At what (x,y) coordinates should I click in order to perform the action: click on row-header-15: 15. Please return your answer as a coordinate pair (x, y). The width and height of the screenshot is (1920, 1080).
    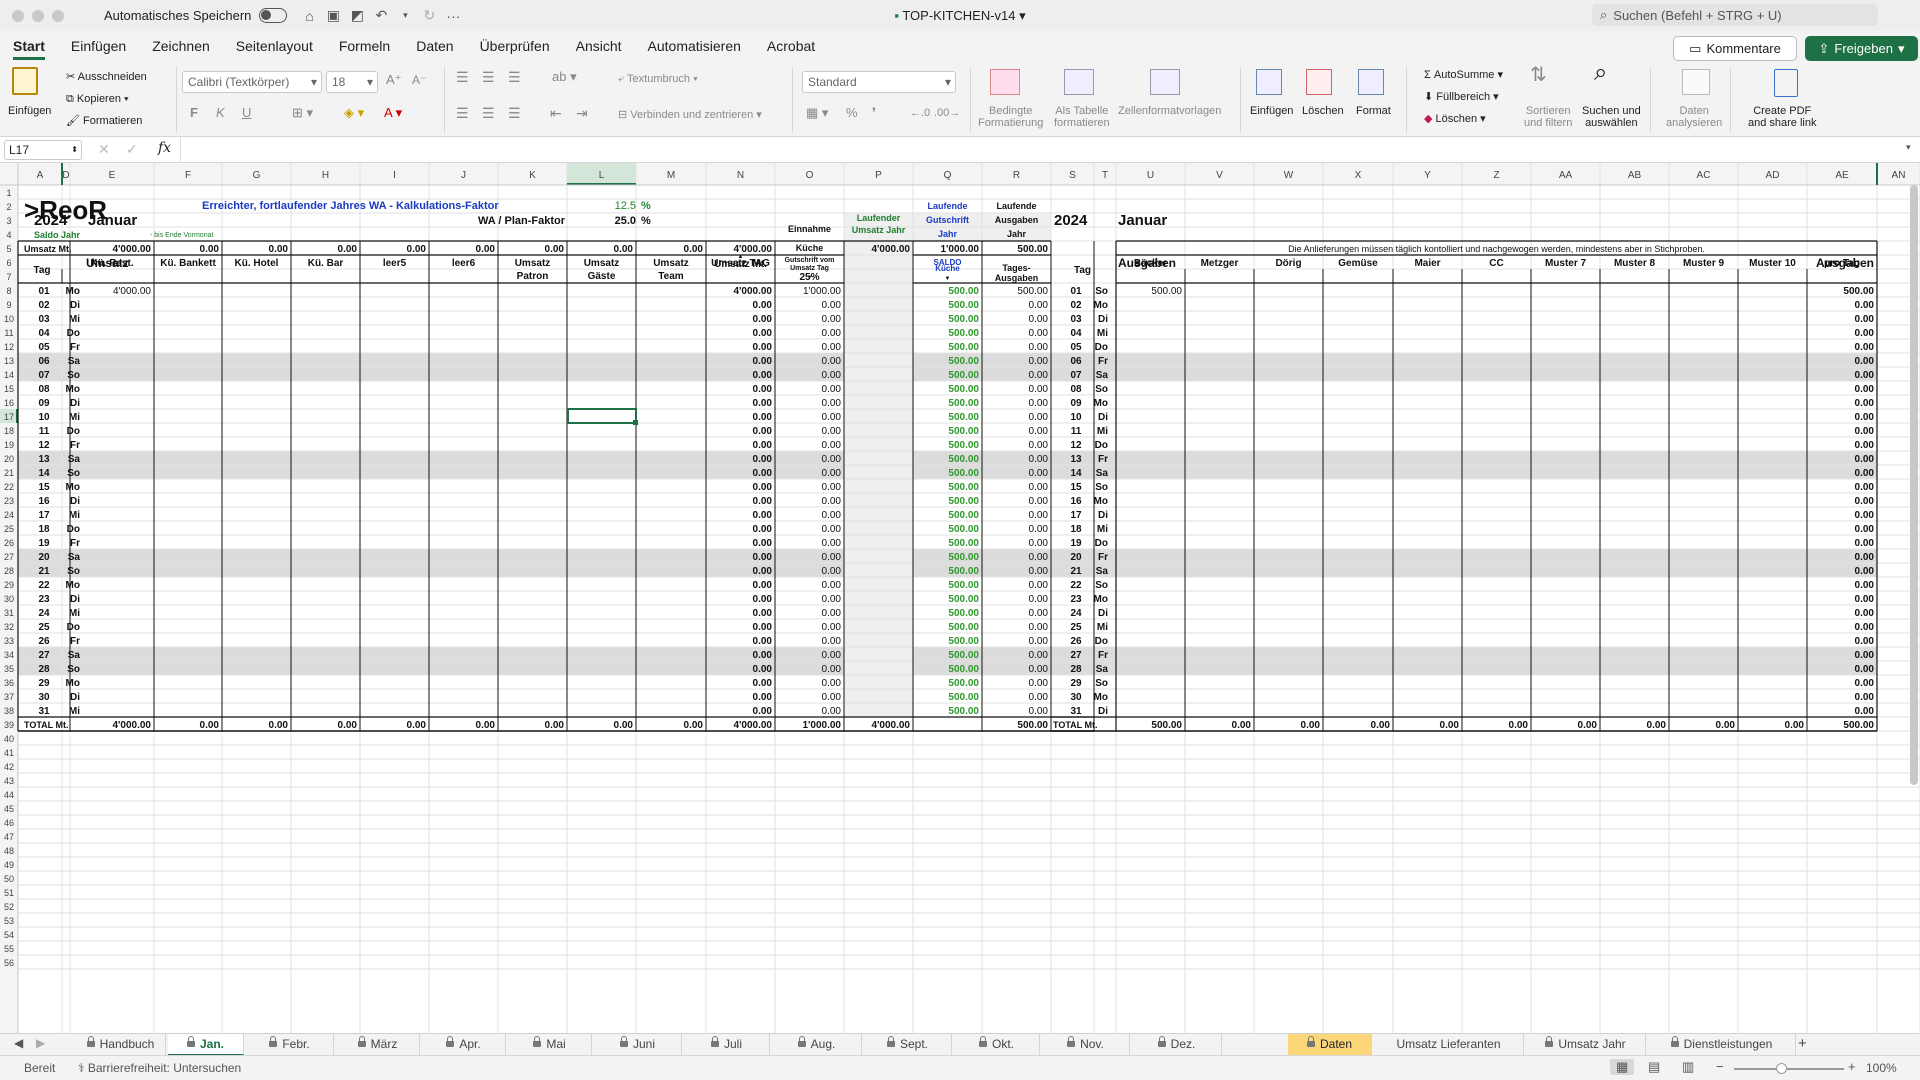
    Looking at the image, I should click on (9, 389).